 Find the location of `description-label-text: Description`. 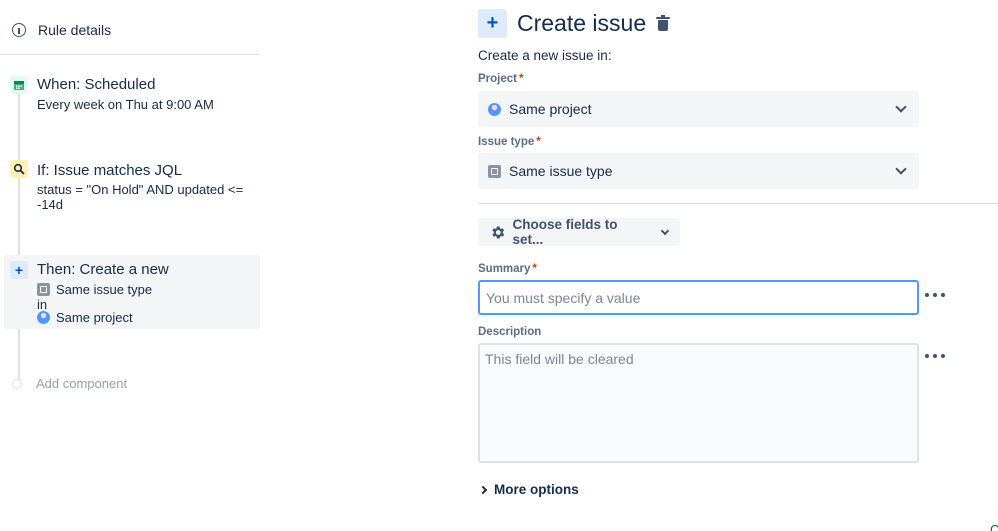

description-label-text: Description is located at coordinates (510, 332).